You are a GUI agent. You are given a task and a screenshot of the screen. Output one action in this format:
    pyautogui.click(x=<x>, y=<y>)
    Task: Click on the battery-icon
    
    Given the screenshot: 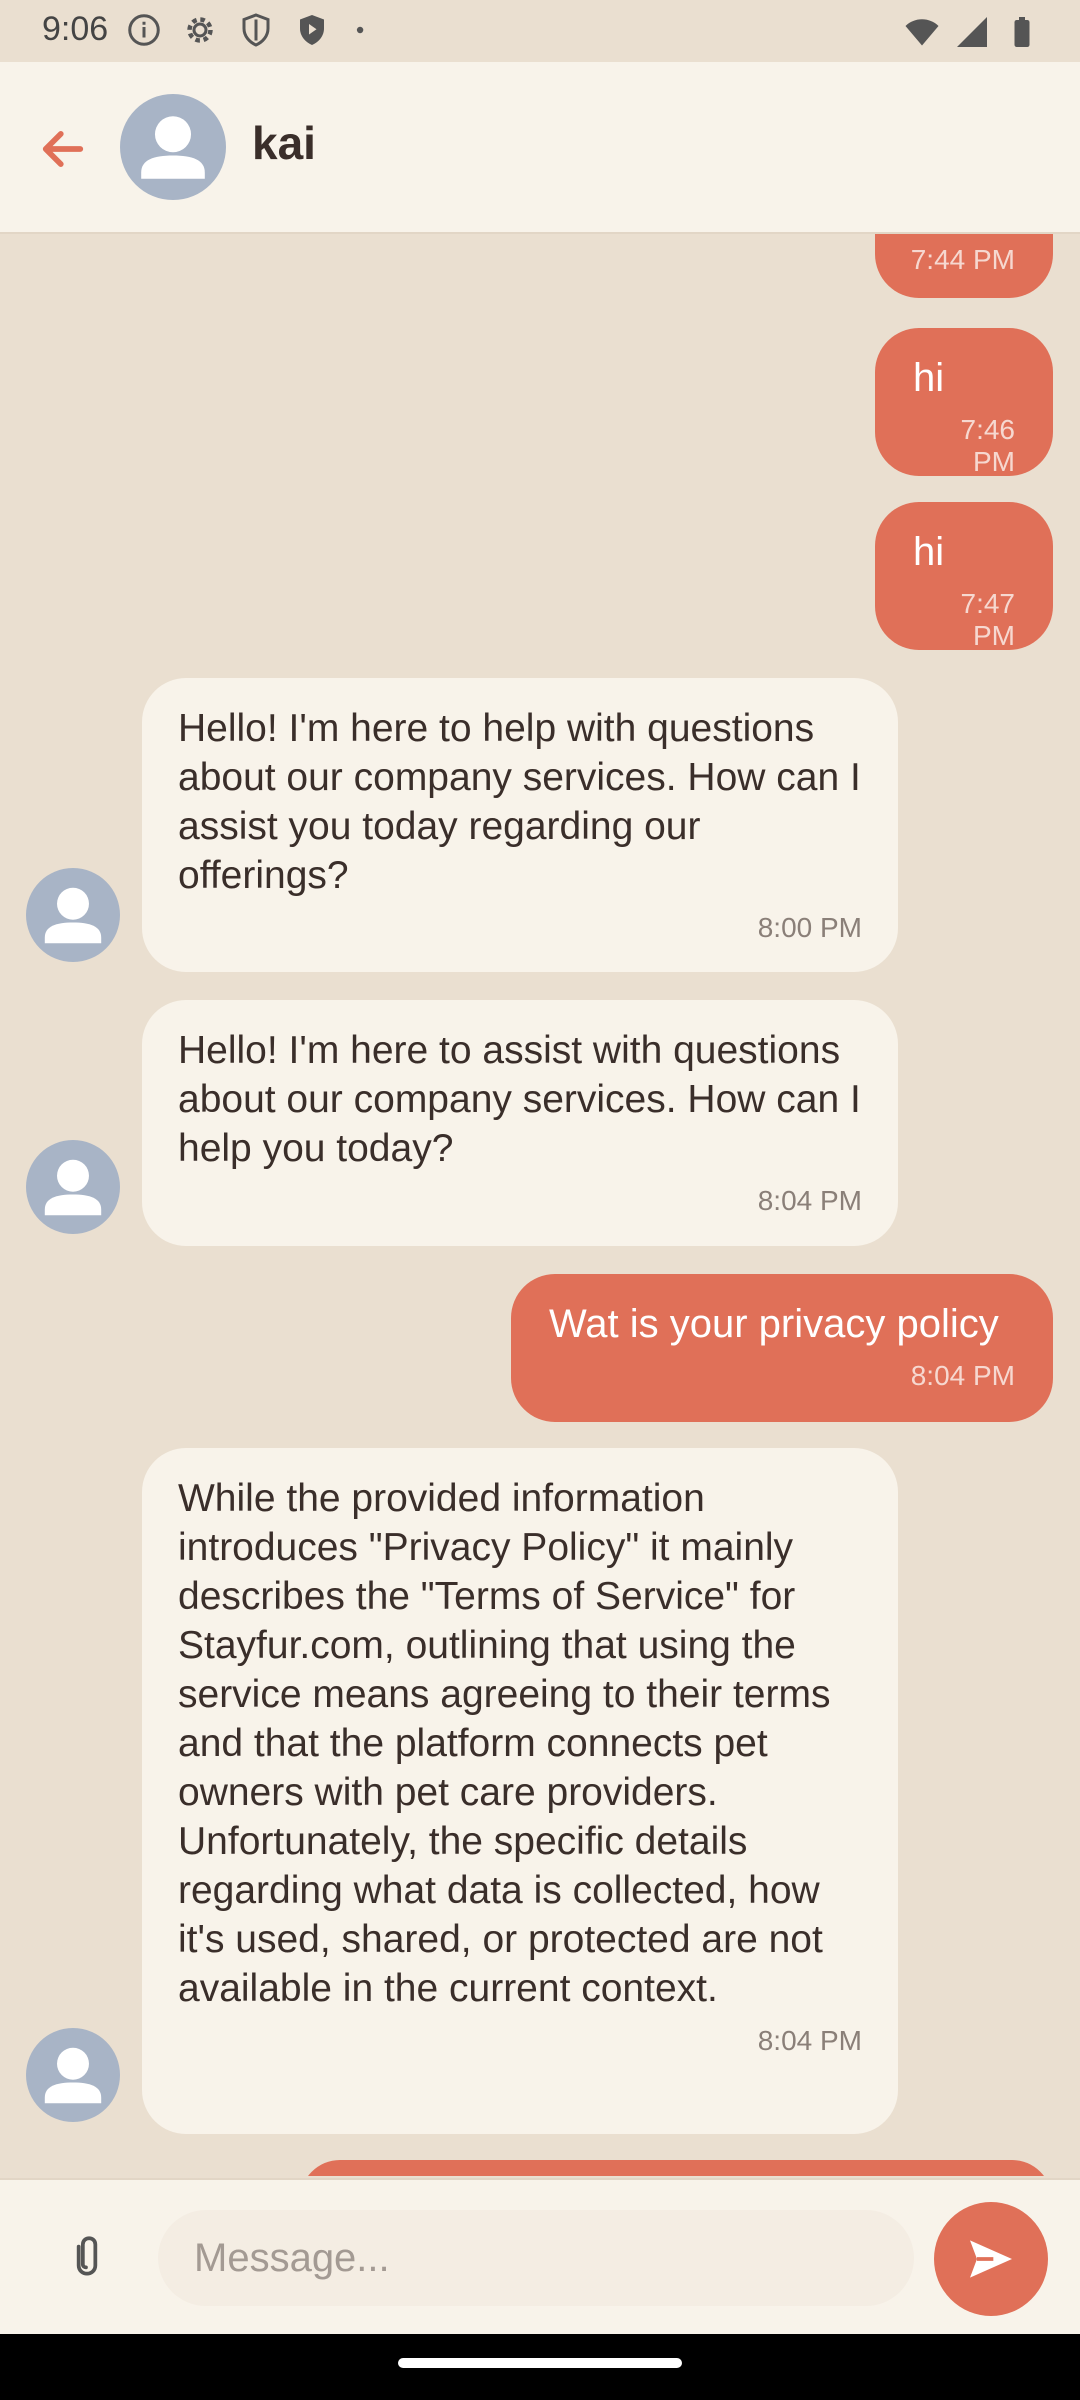 What is the action you would take?
    pyautogui.click(x=1022, y=32)
    